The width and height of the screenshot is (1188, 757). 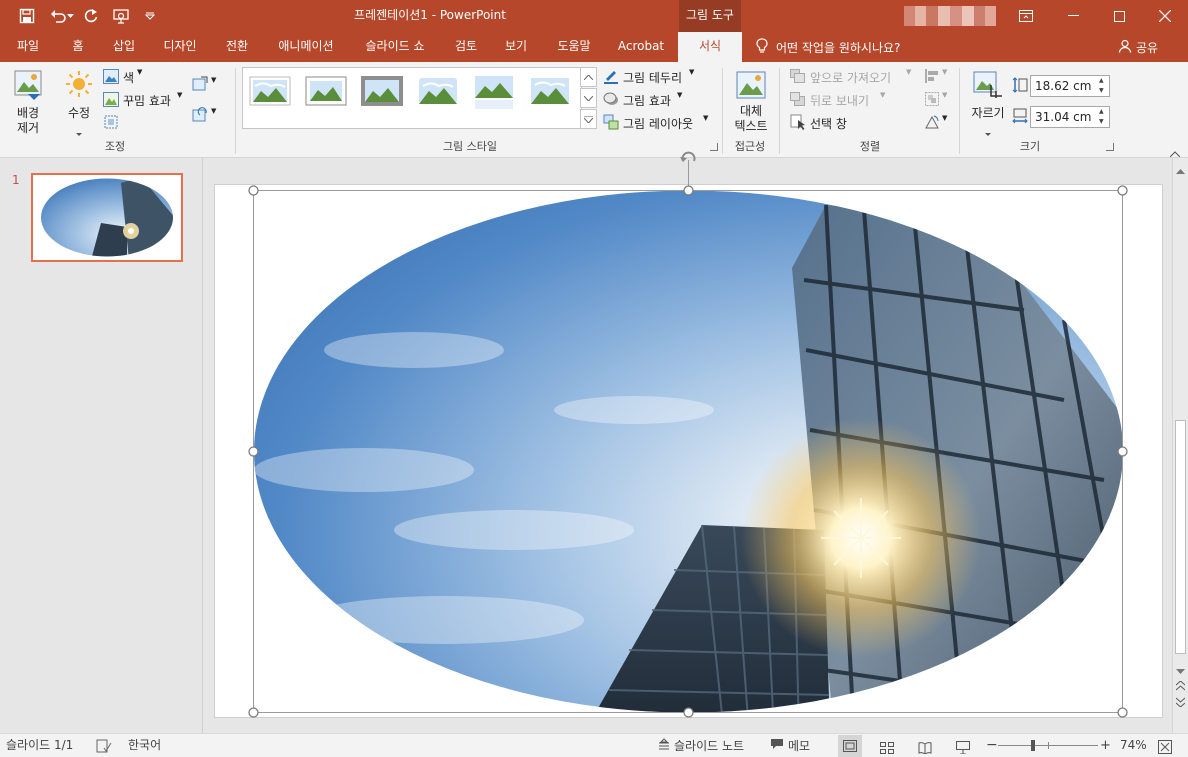 What do you see at coordinates (78, 47) in the screenshot?
I see `tab-home: 홈` at bounding box center [78, 47].